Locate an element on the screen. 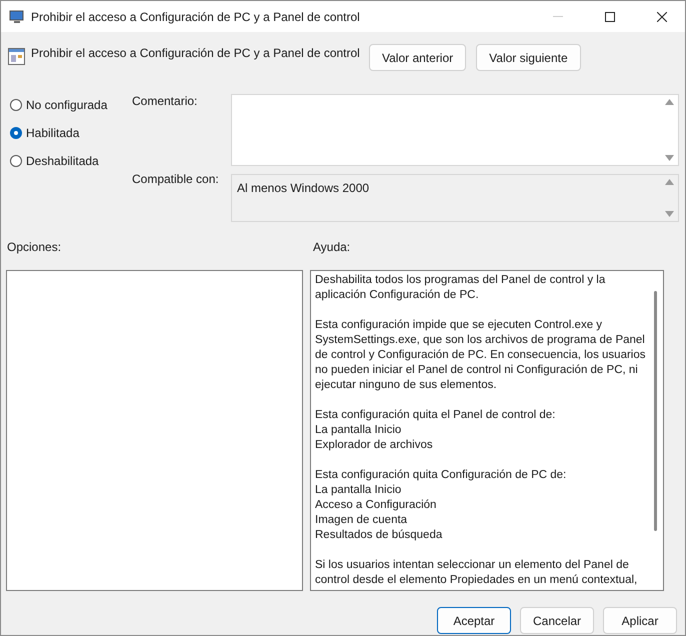 The height and width of the screenshot is (636, 686). options-label: Opciones: is located at coordinates (34, 248).